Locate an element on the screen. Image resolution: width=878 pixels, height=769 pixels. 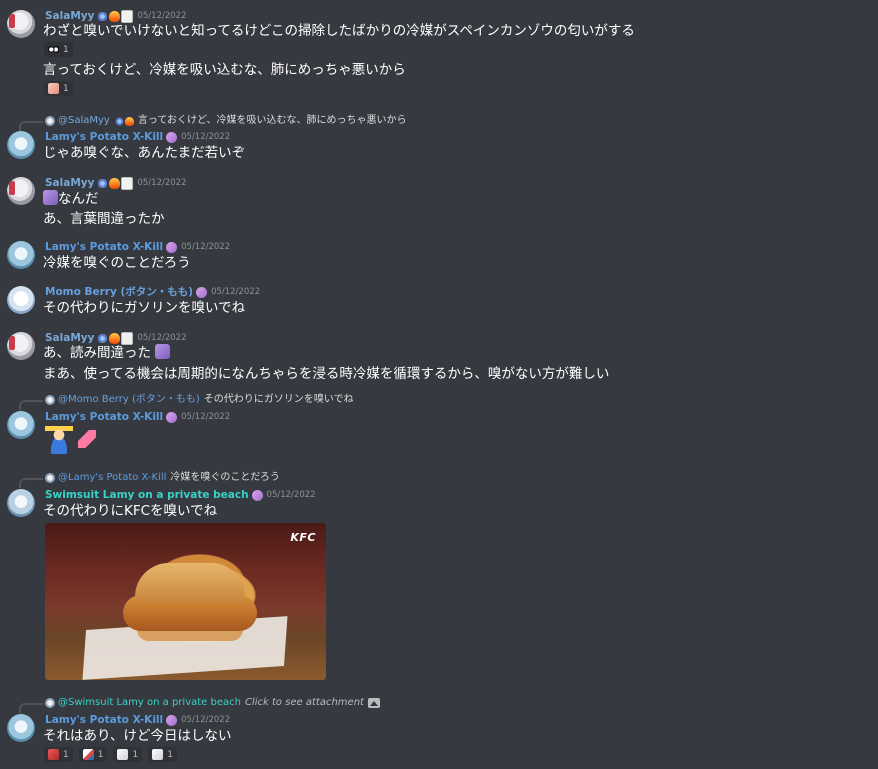
image-icon is located at coordinates (373, 703).